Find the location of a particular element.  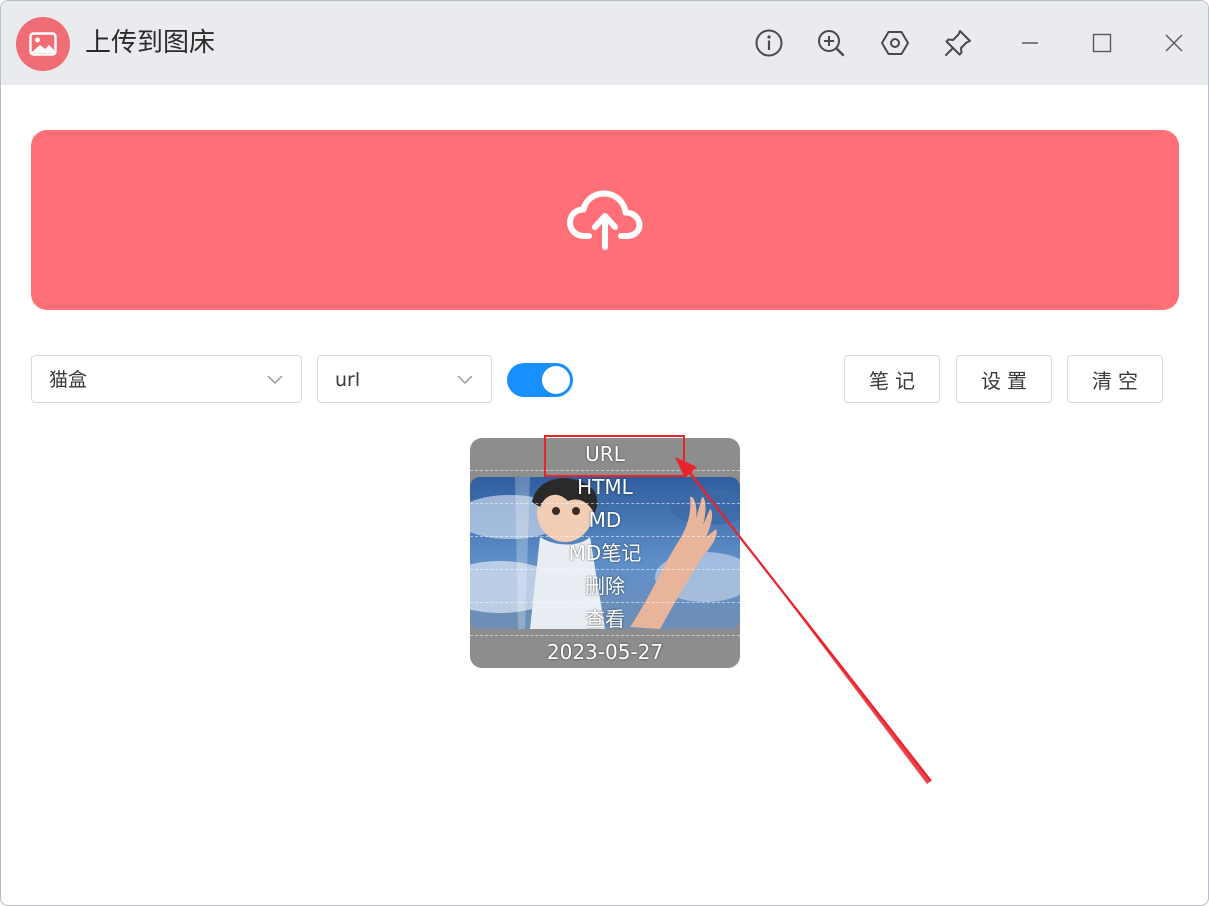

maximize-button is located at coordinates (1102, 43).